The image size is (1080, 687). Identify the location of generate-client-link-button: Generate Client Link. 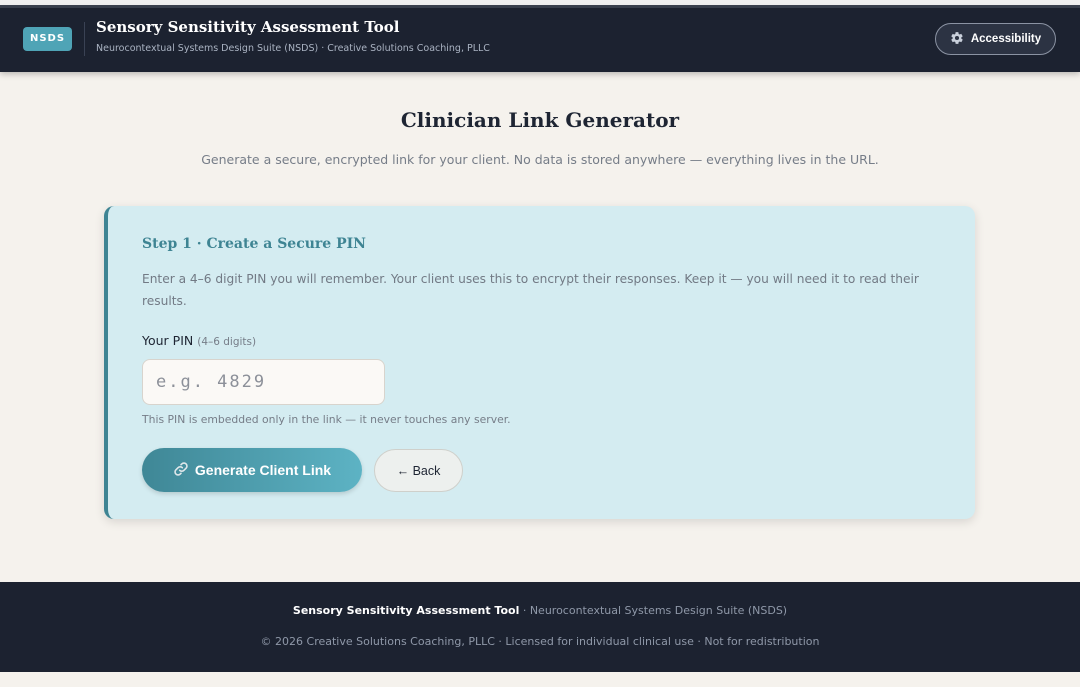
(252, 470).